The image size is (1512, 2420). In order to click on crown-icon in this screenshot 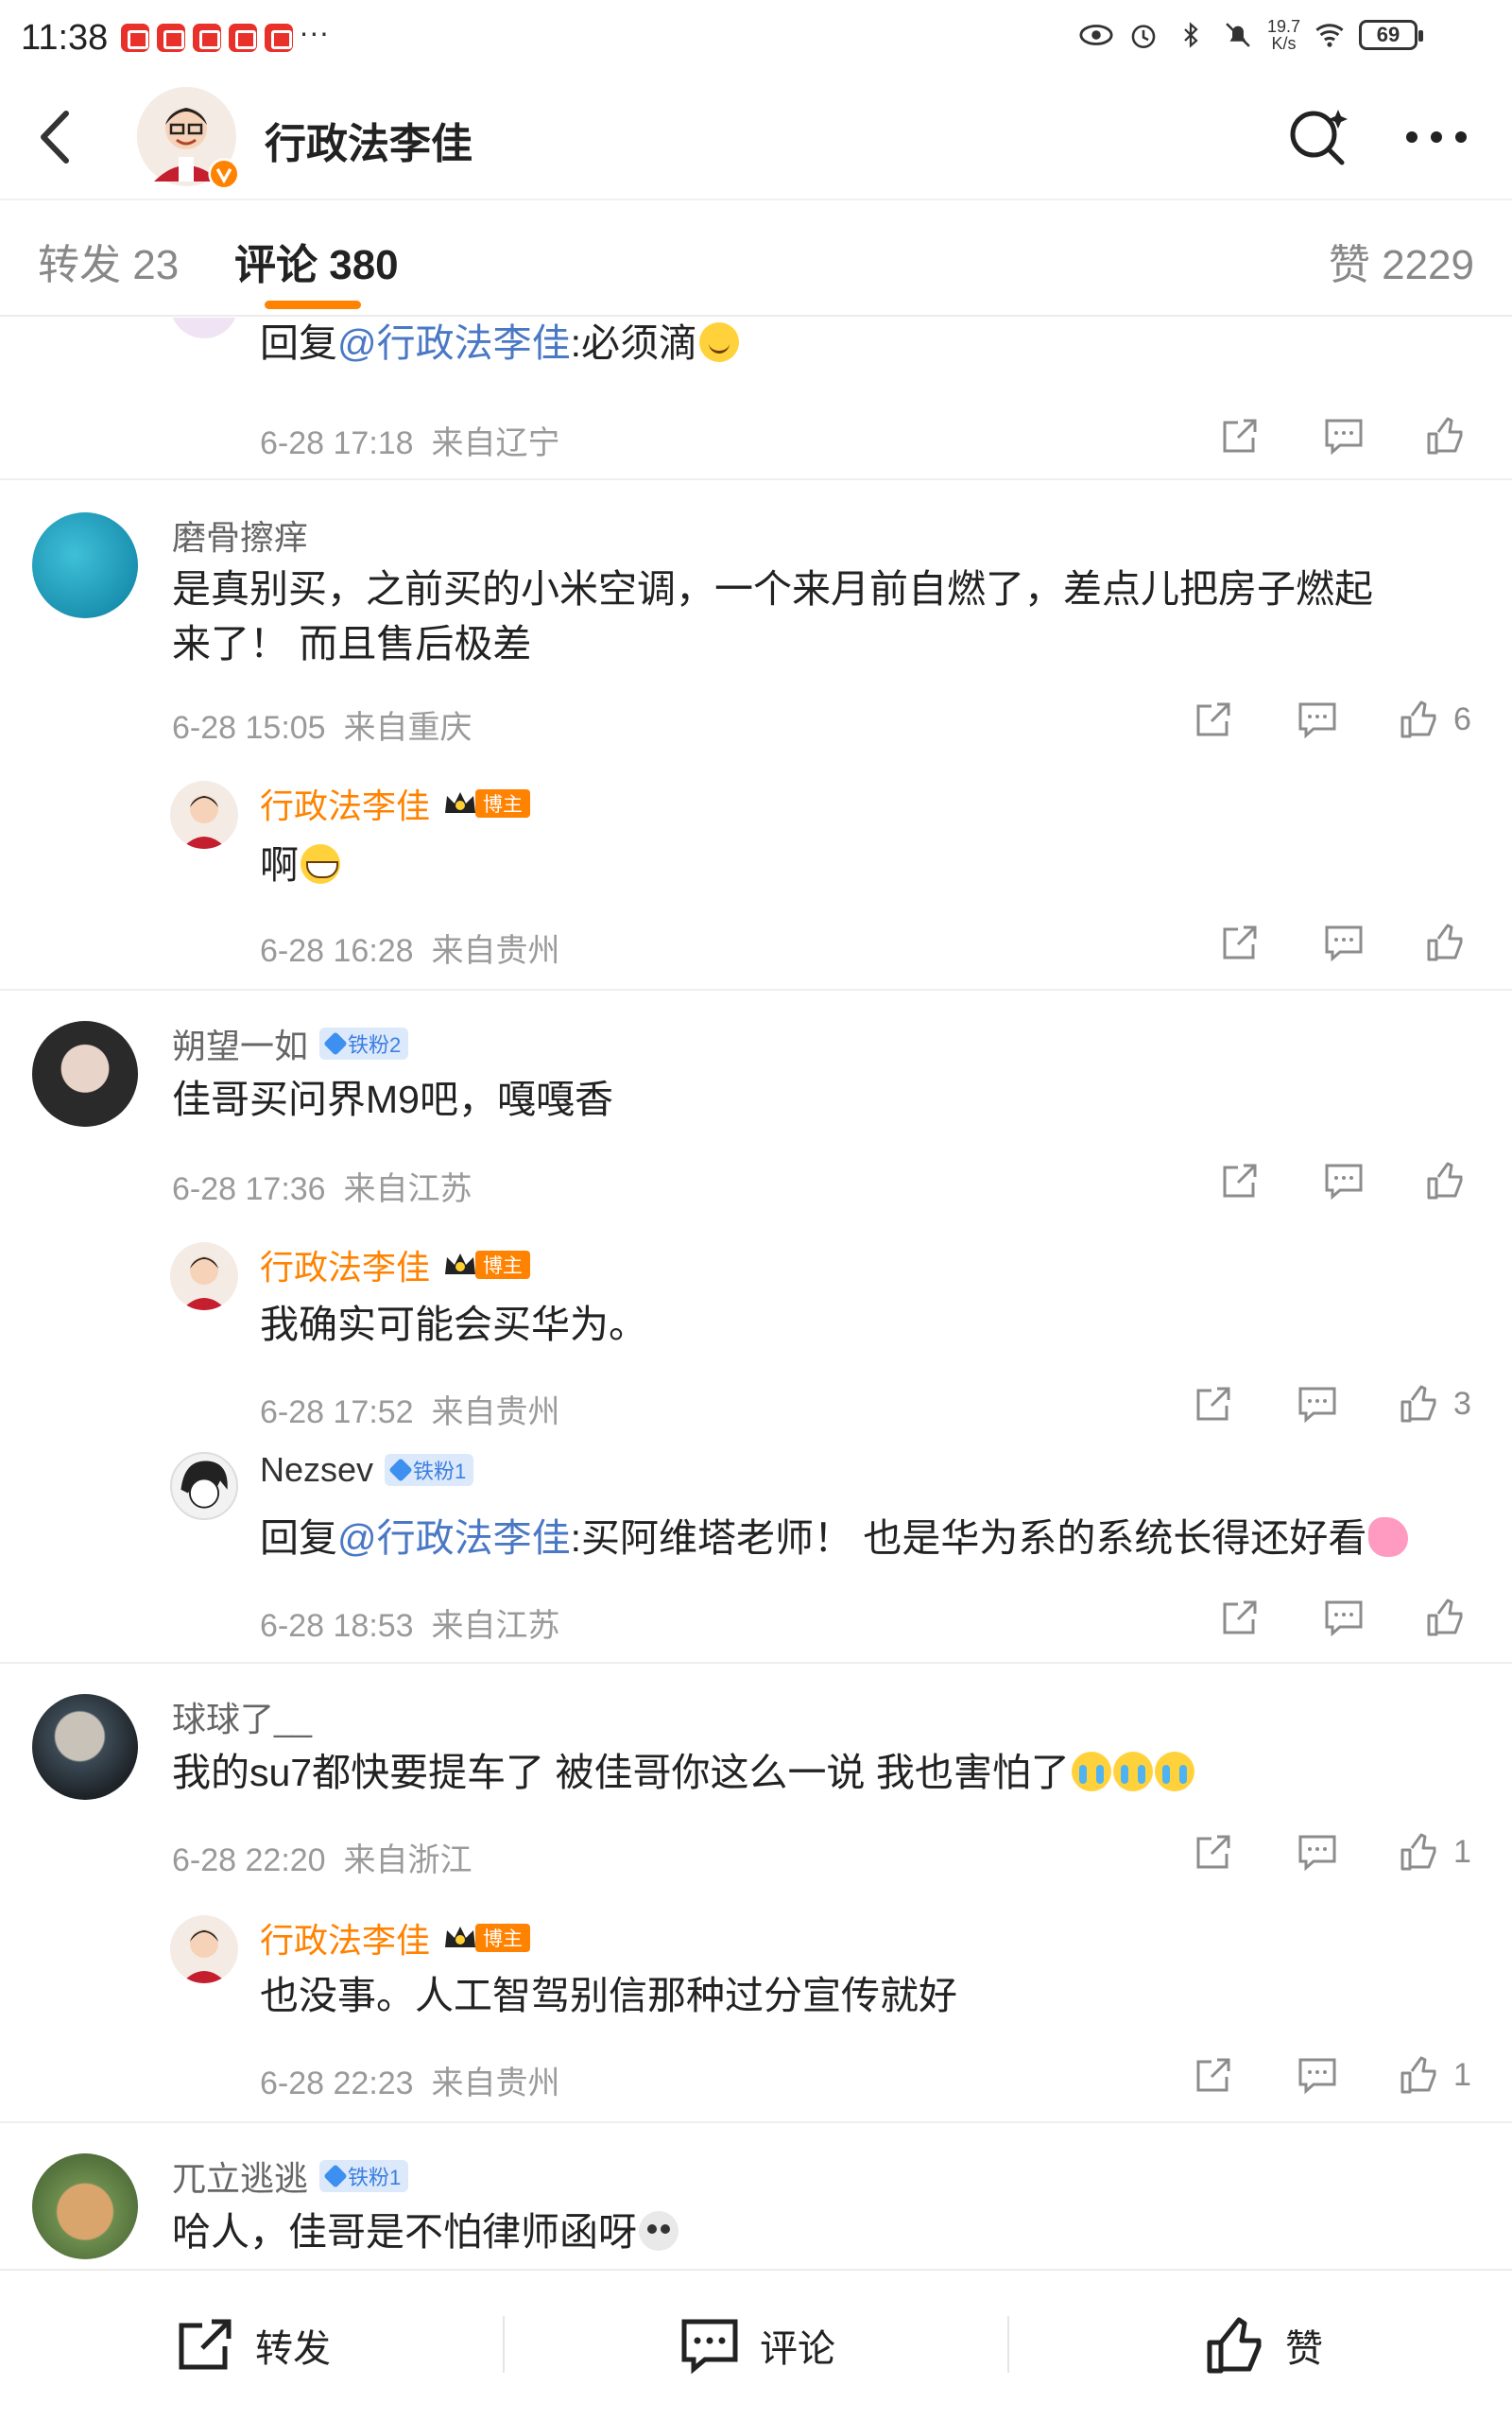, I will do `click(460, 802)`.